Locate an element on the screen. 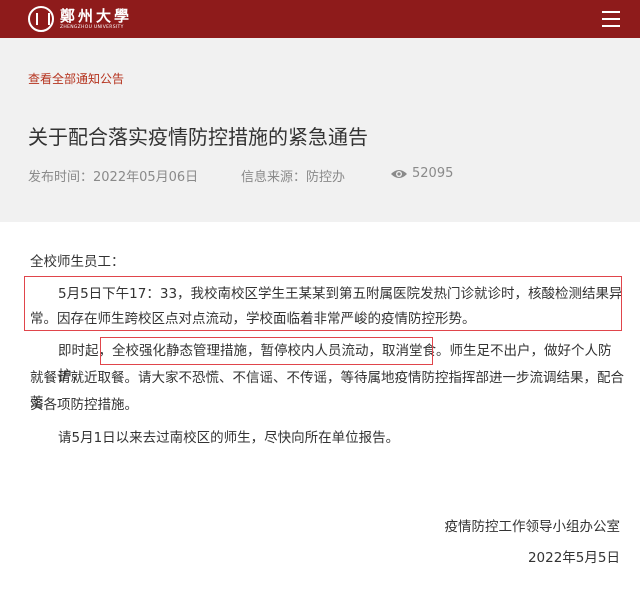  top-nav-bar: 鄭州大學 ZHENGZHOU UNIVERSITY is located at coordinates (320, 19).